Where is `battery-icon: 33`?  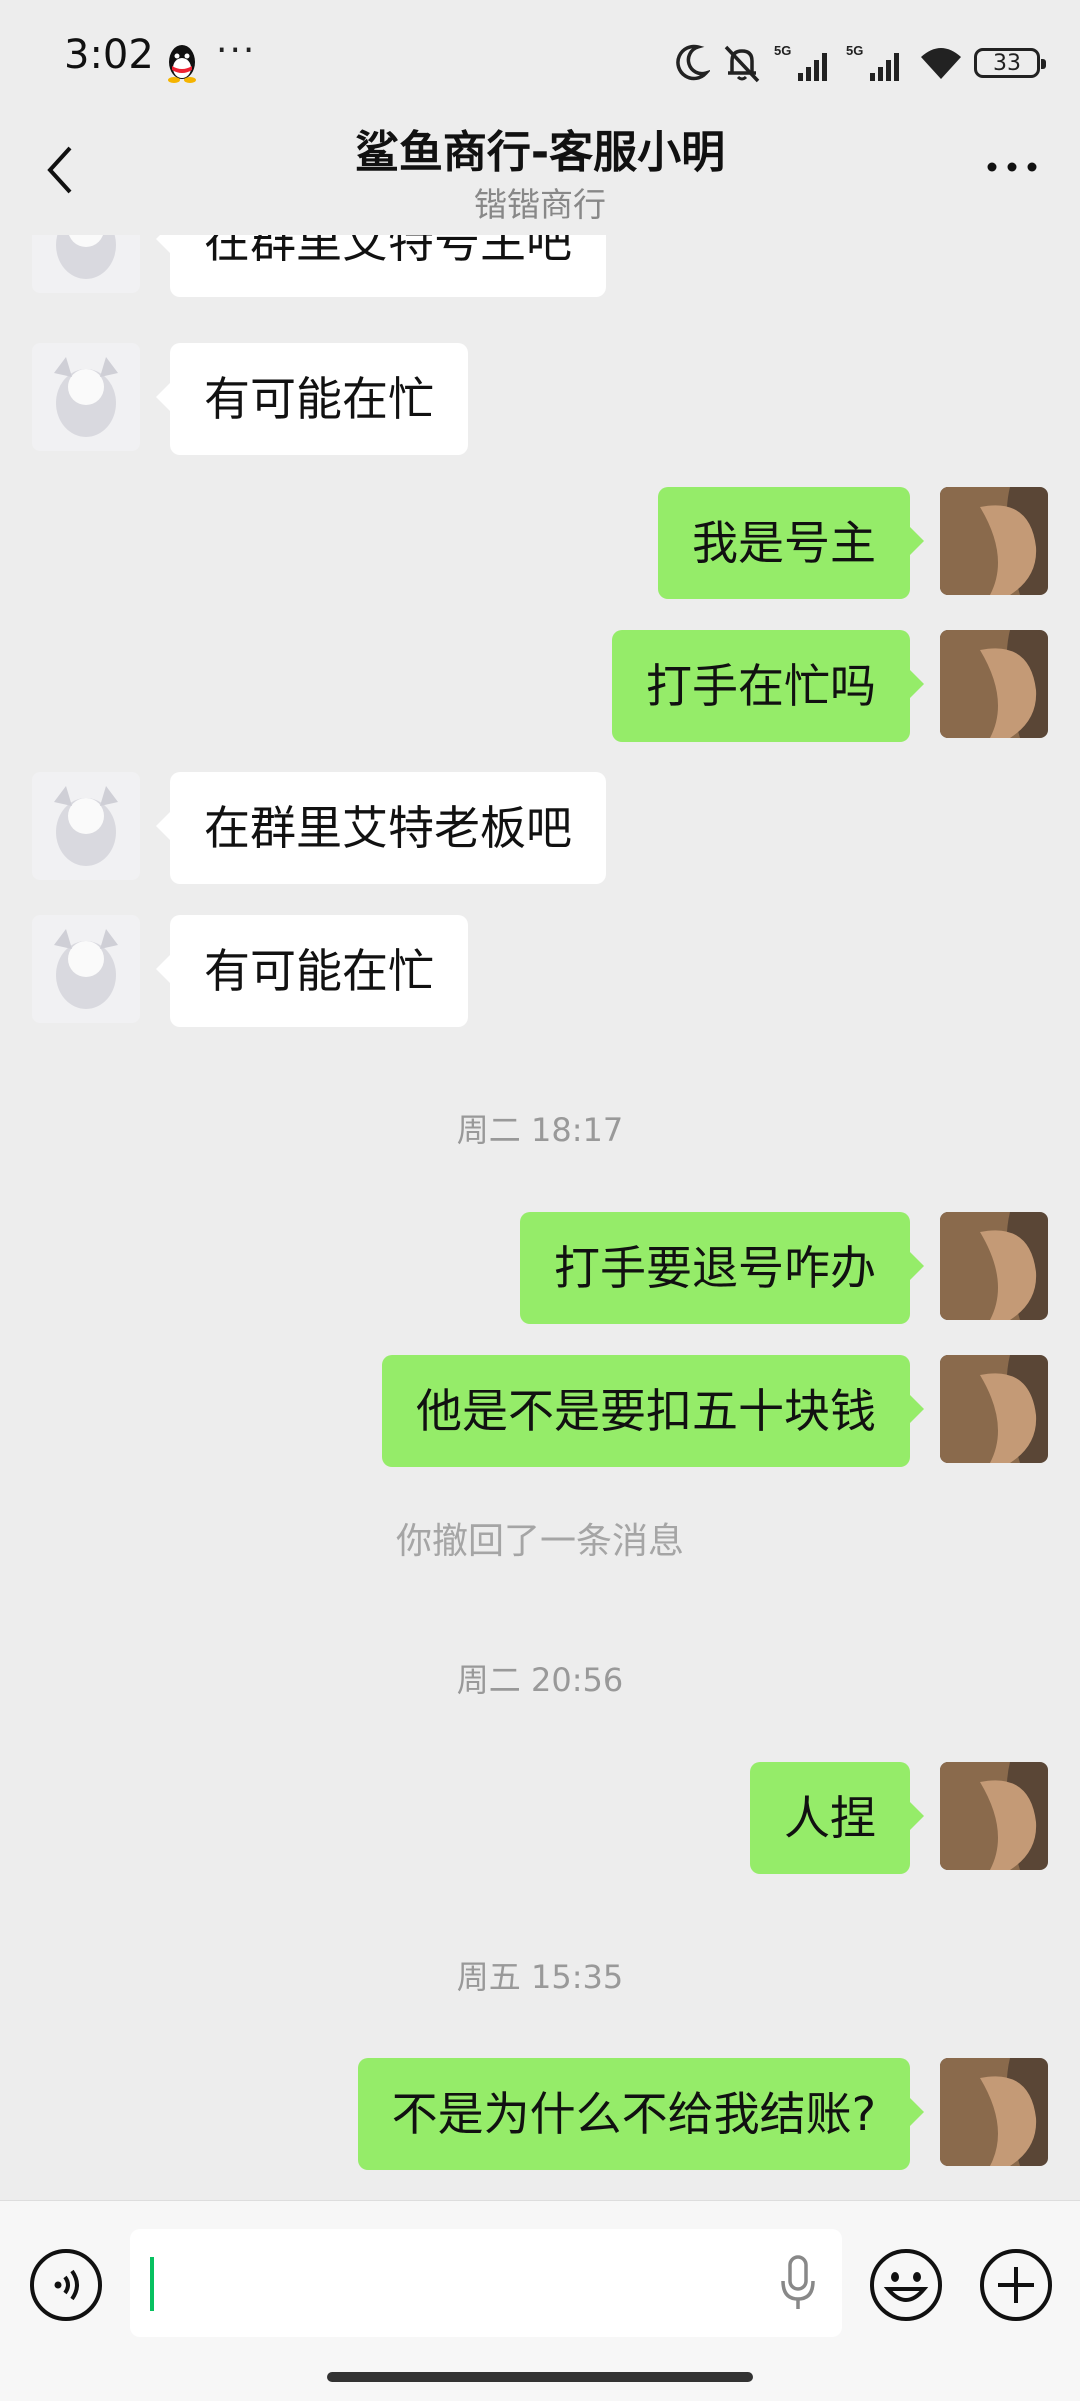 battery-icon: 33 is located at coordinates (1010, 63).